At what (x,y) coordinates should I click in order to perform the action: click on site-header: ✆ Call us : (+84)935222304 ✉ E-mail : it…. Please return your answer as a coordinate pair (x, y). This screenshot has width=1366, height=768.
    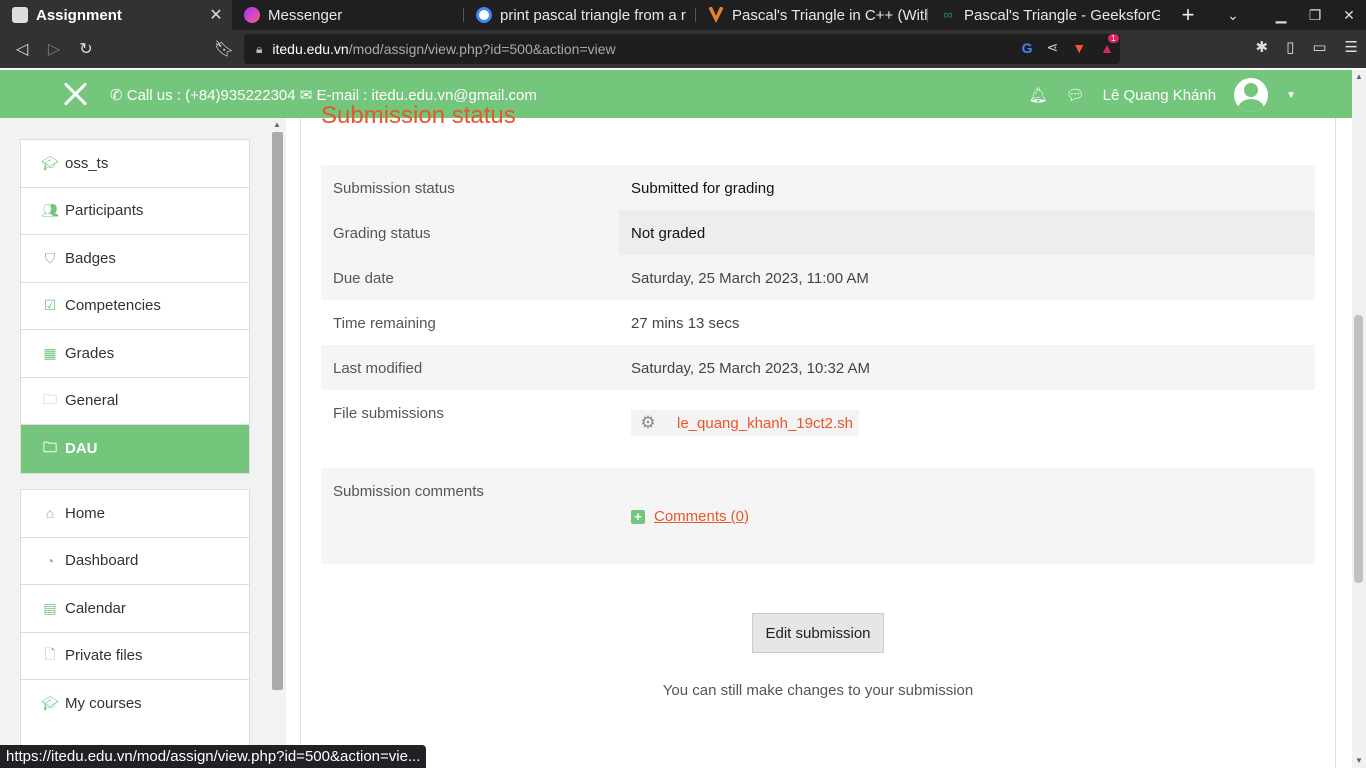
    Looking at the image, I should click on (676, 94).